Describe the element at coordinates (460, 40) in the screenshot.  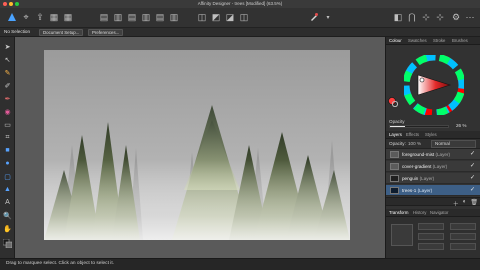
I see `tab-brushes: Brushes` at that location.